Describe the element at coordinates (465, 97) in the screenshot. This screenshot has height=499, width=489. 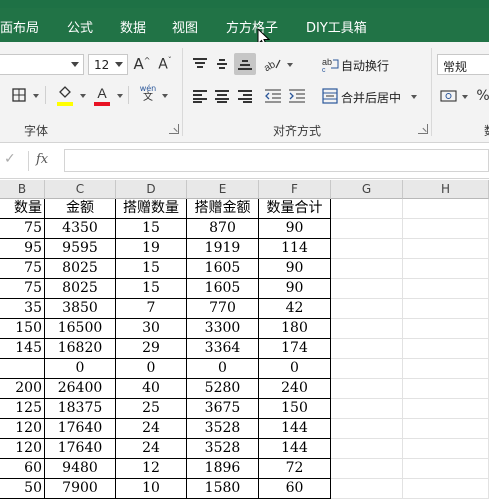
I see `currency-dropdown-chevron-icon` at that location.